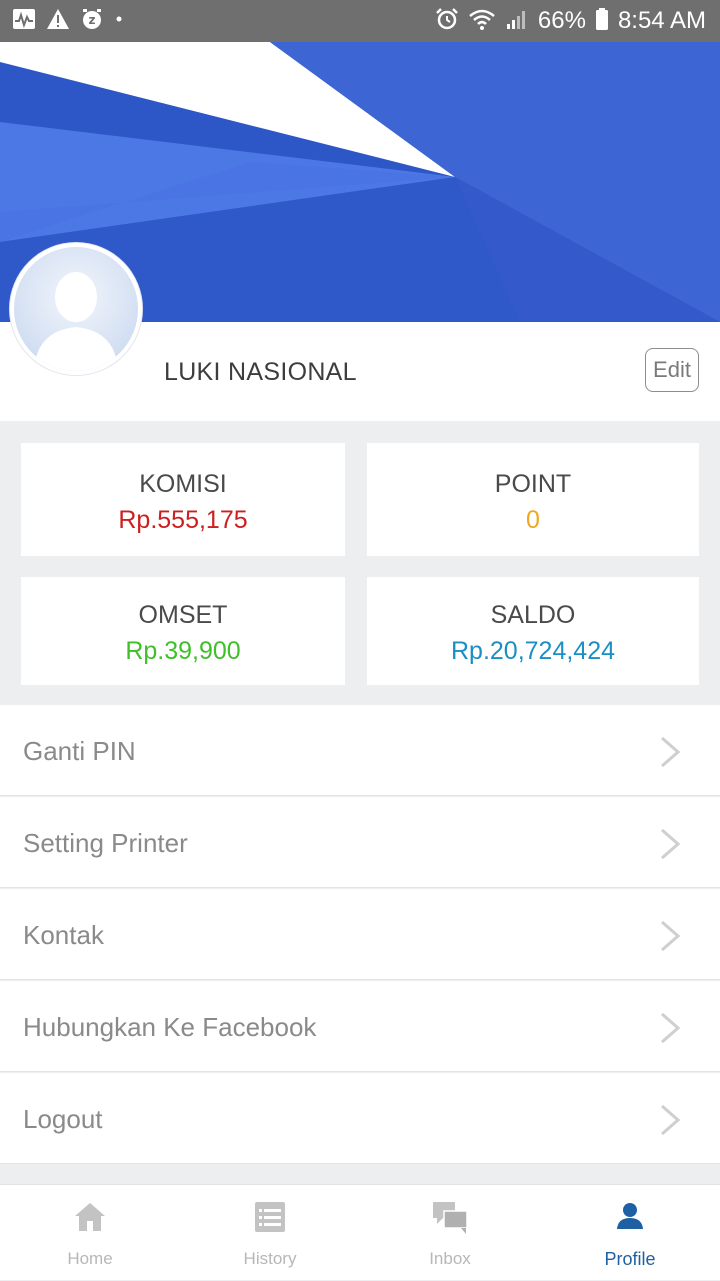  What do you see at coordinates (360, 1026) in the screenshot?
I see `menu-item-hubungkan-facebook: Hubungkan Ke Facebook` at bounding box center [360, 1026].